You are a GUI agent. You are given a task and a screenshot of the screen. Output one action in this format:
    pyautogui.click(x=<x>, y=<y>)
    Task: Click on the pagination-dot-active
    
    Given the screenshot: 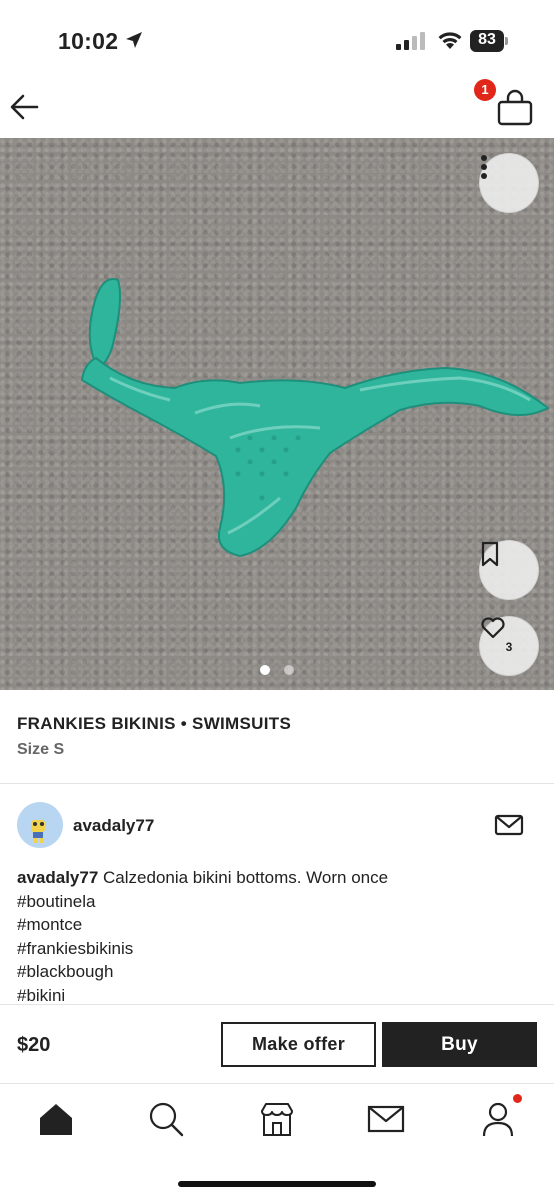 What is the action you would take?
    pyautogui.click(x=265, y=670)
    